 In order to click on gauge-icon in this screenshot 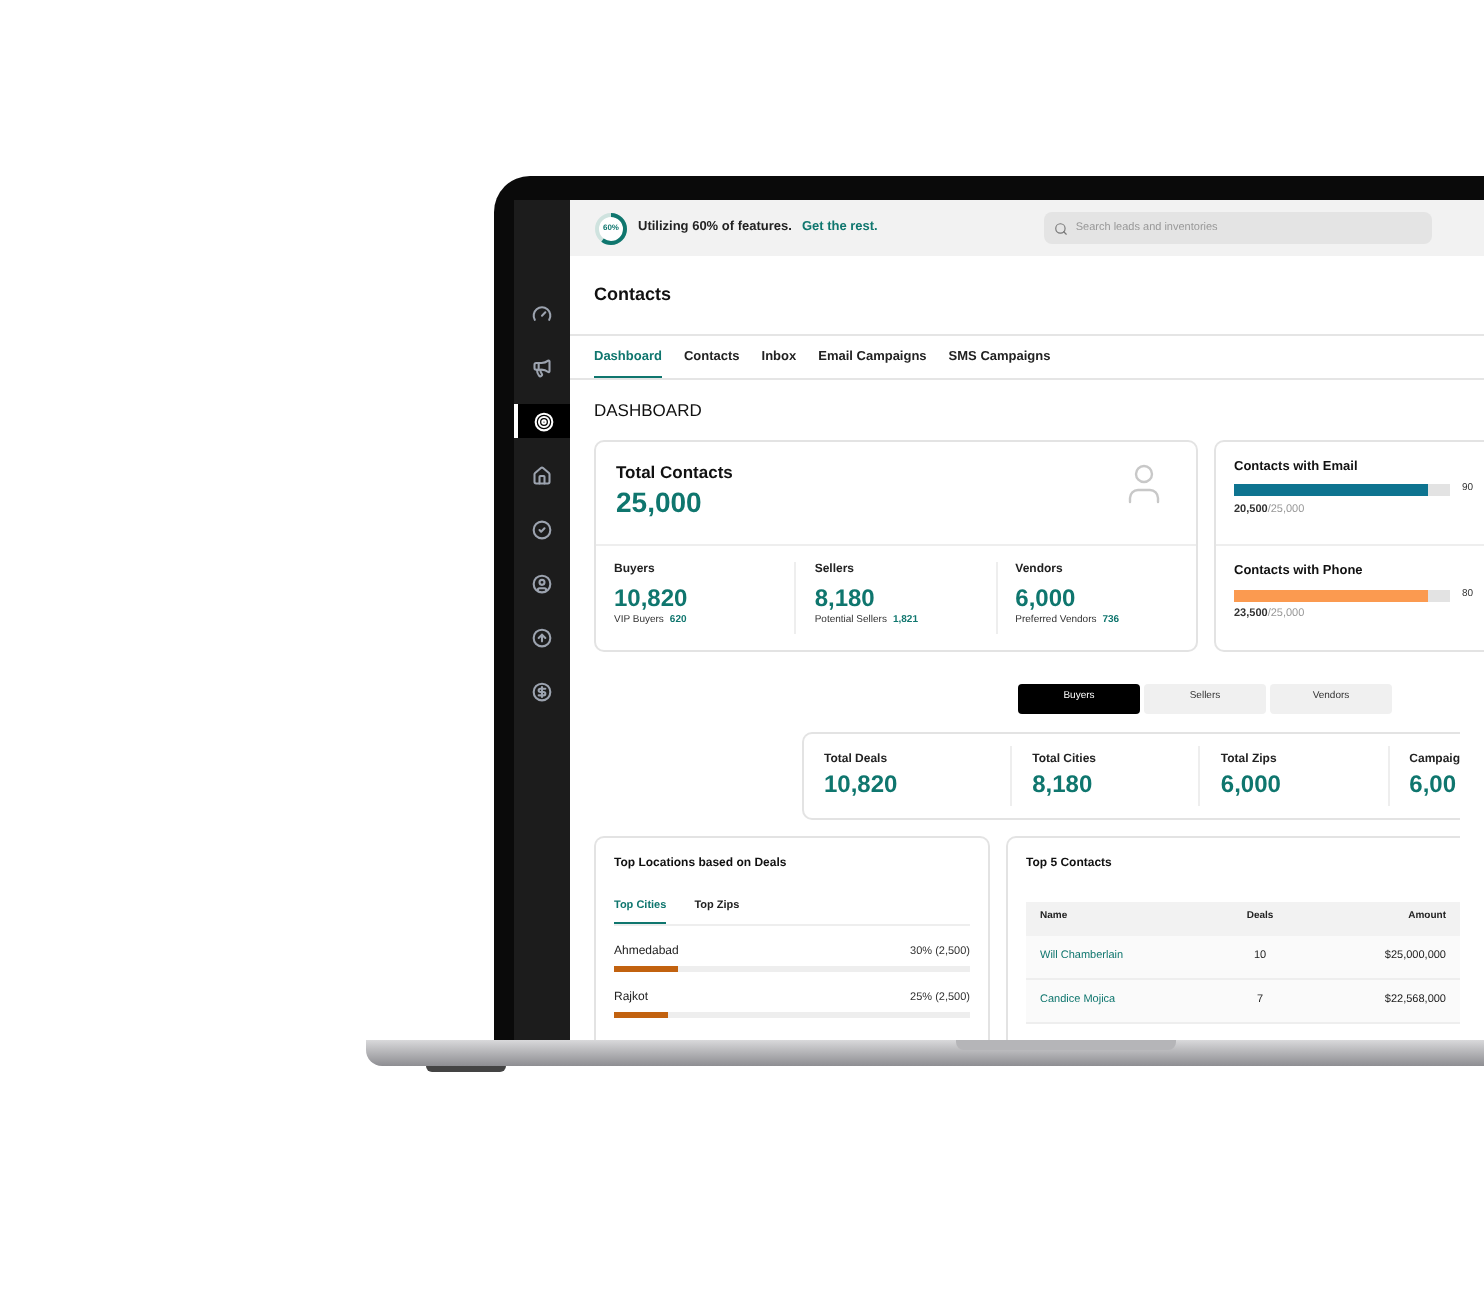, I will do `click(542, 313)`.